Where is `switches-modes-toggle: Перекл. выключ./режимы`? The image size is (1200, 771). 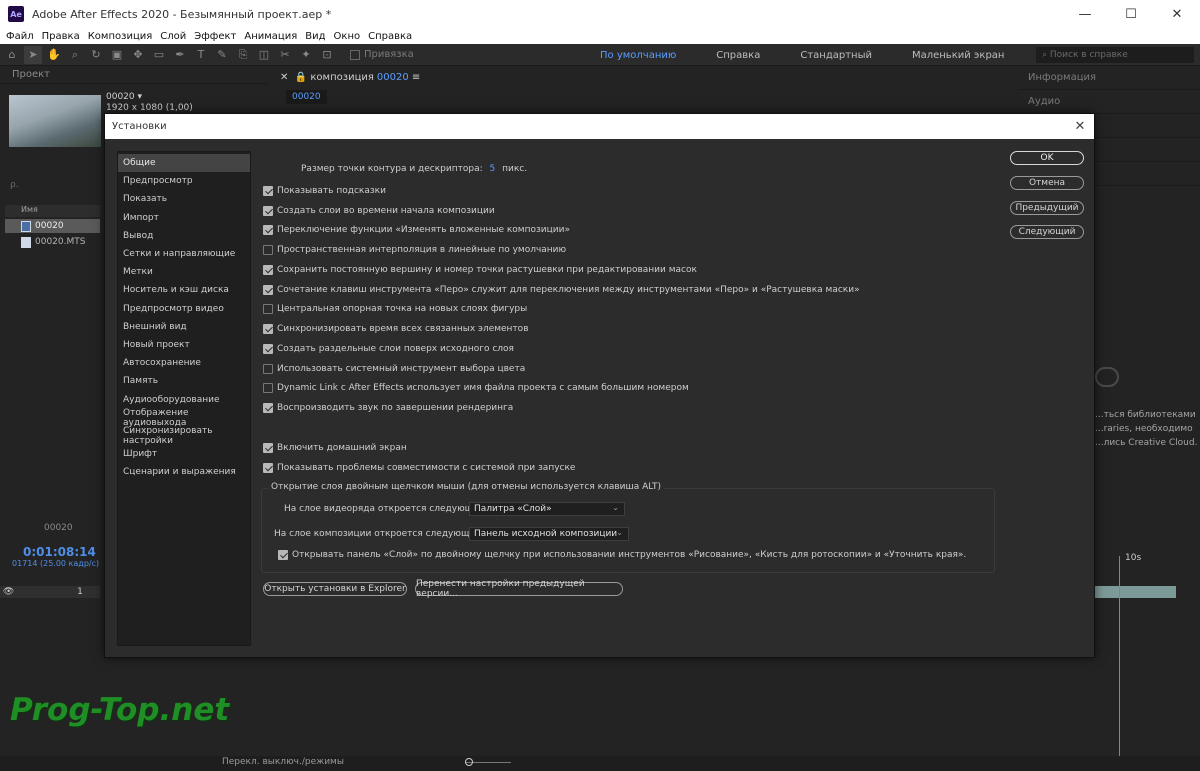
switches-modes-toggle: Перекл. выключ./режимы is located at coordinates (283, 762).